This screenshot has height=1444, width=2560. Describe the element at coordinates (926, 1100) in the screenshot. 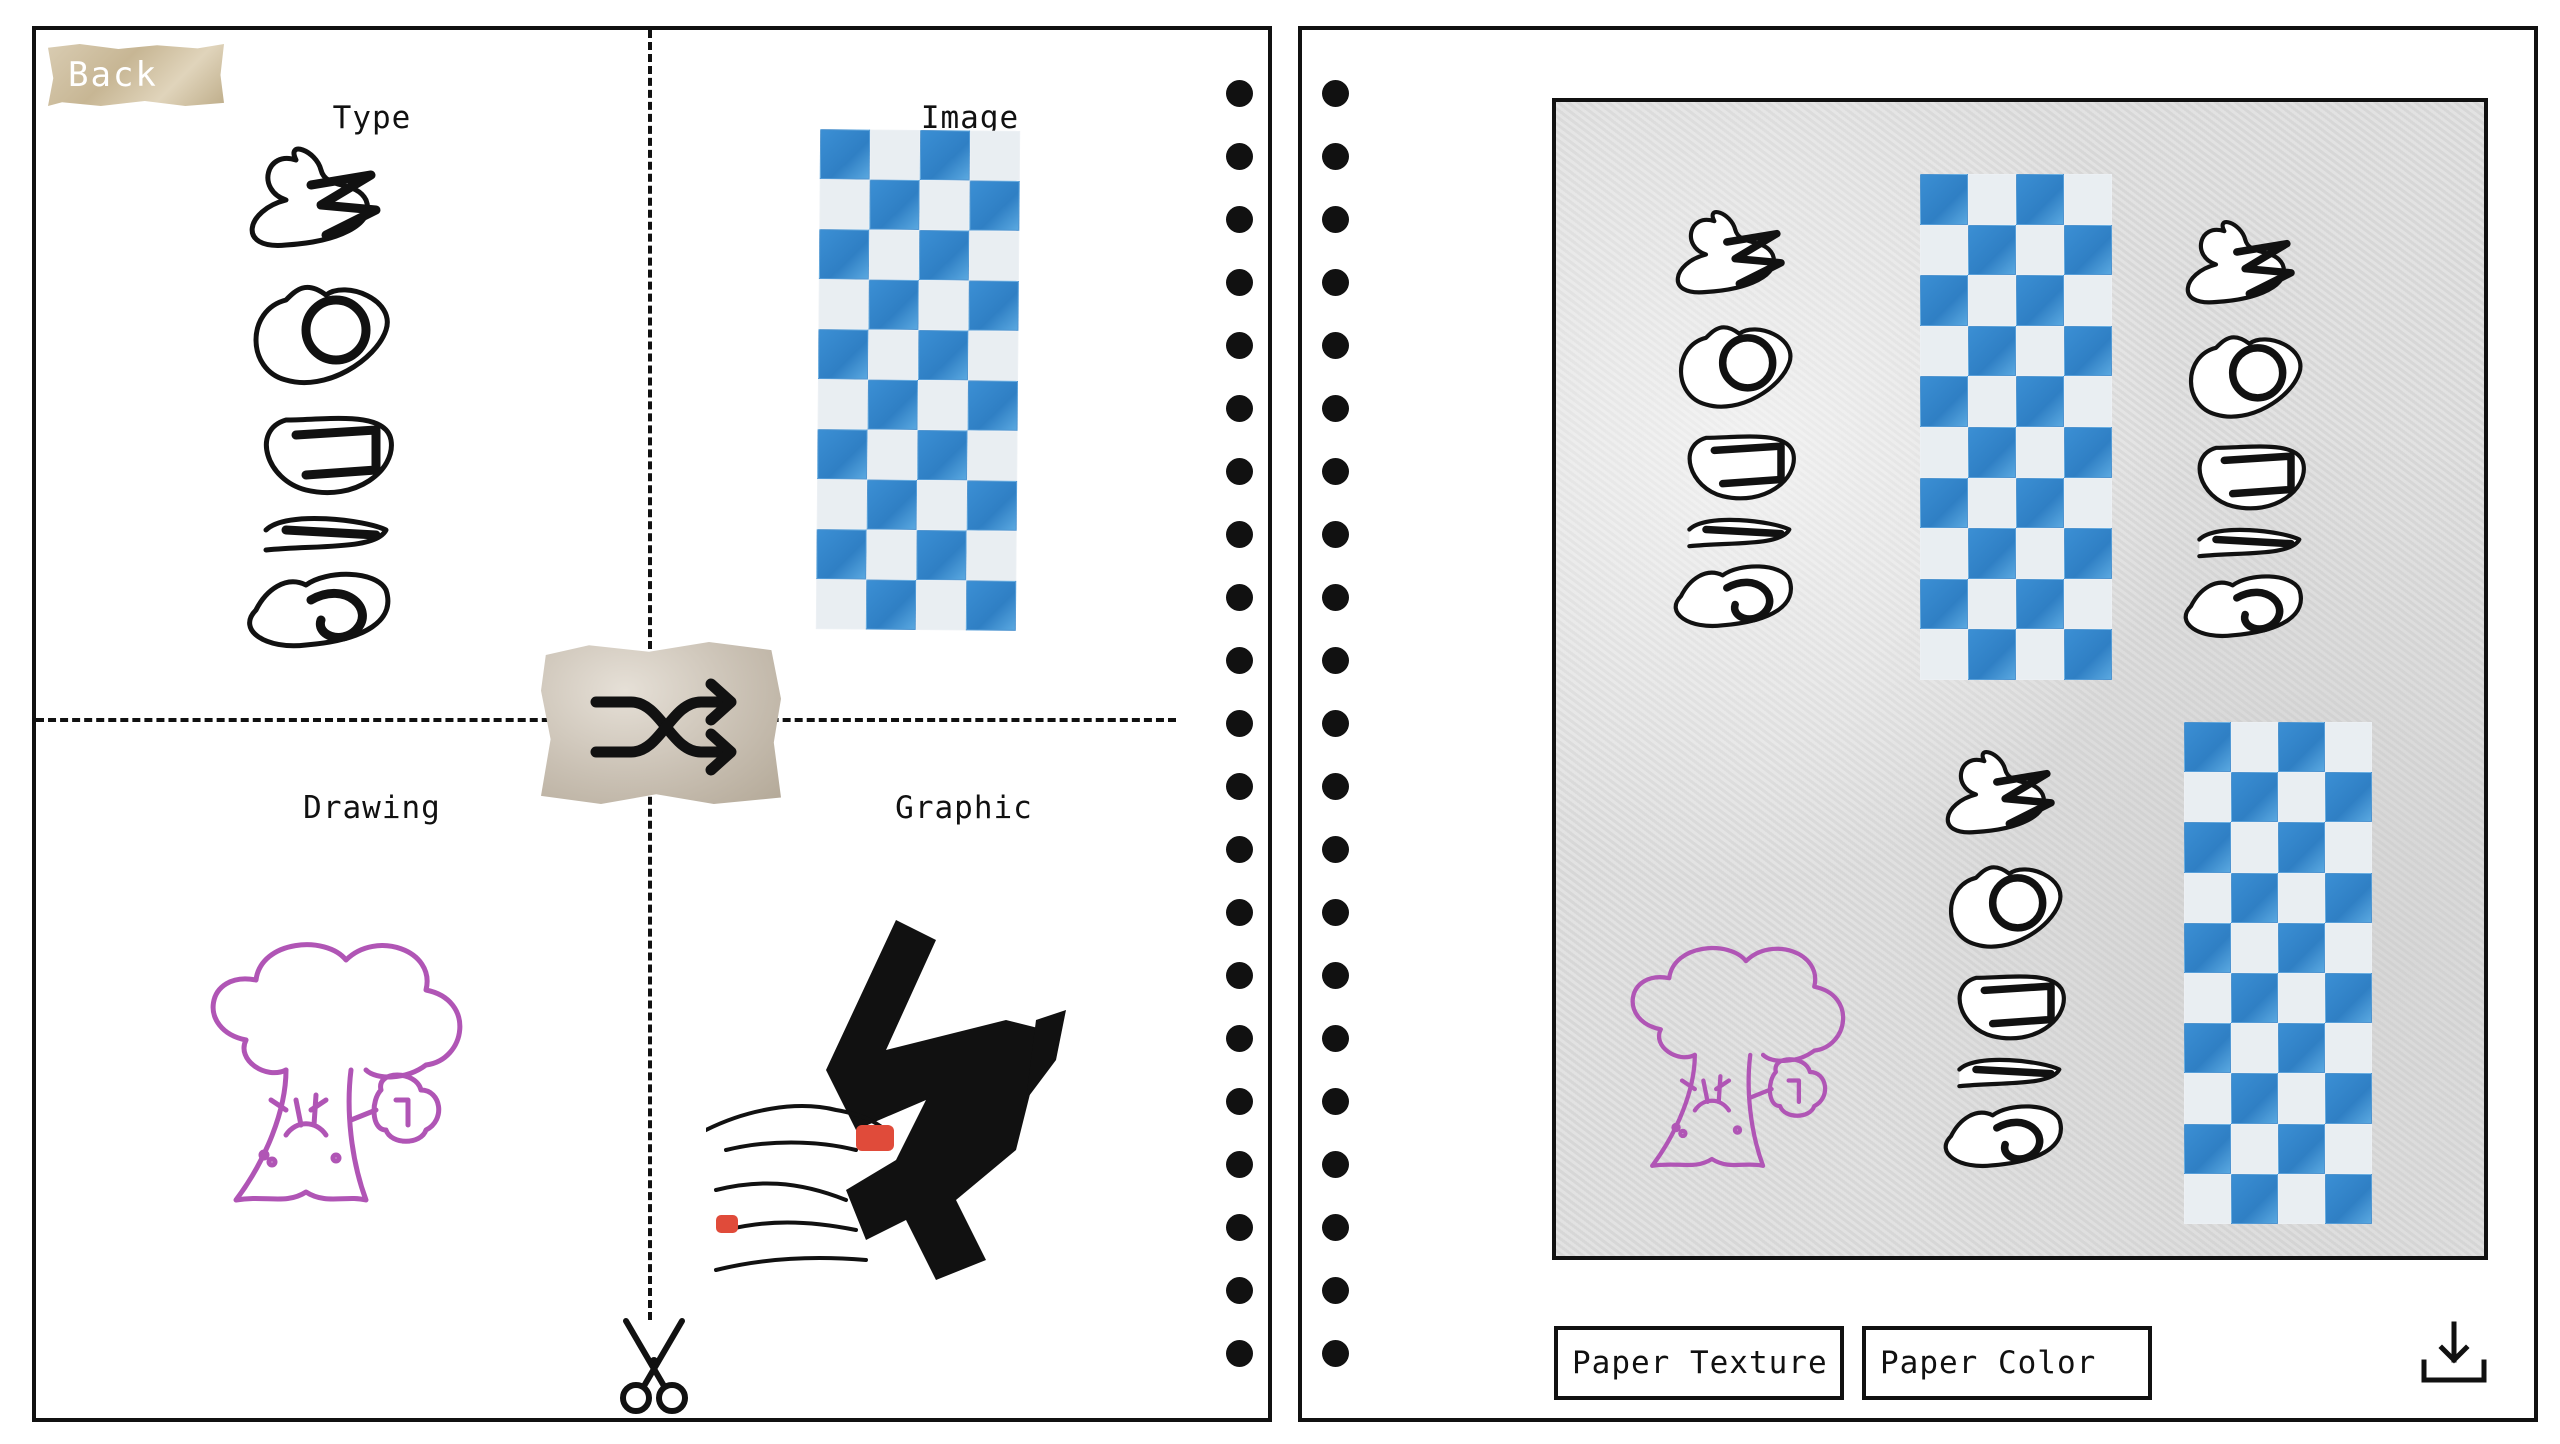

I see `graphic-element` at that location.